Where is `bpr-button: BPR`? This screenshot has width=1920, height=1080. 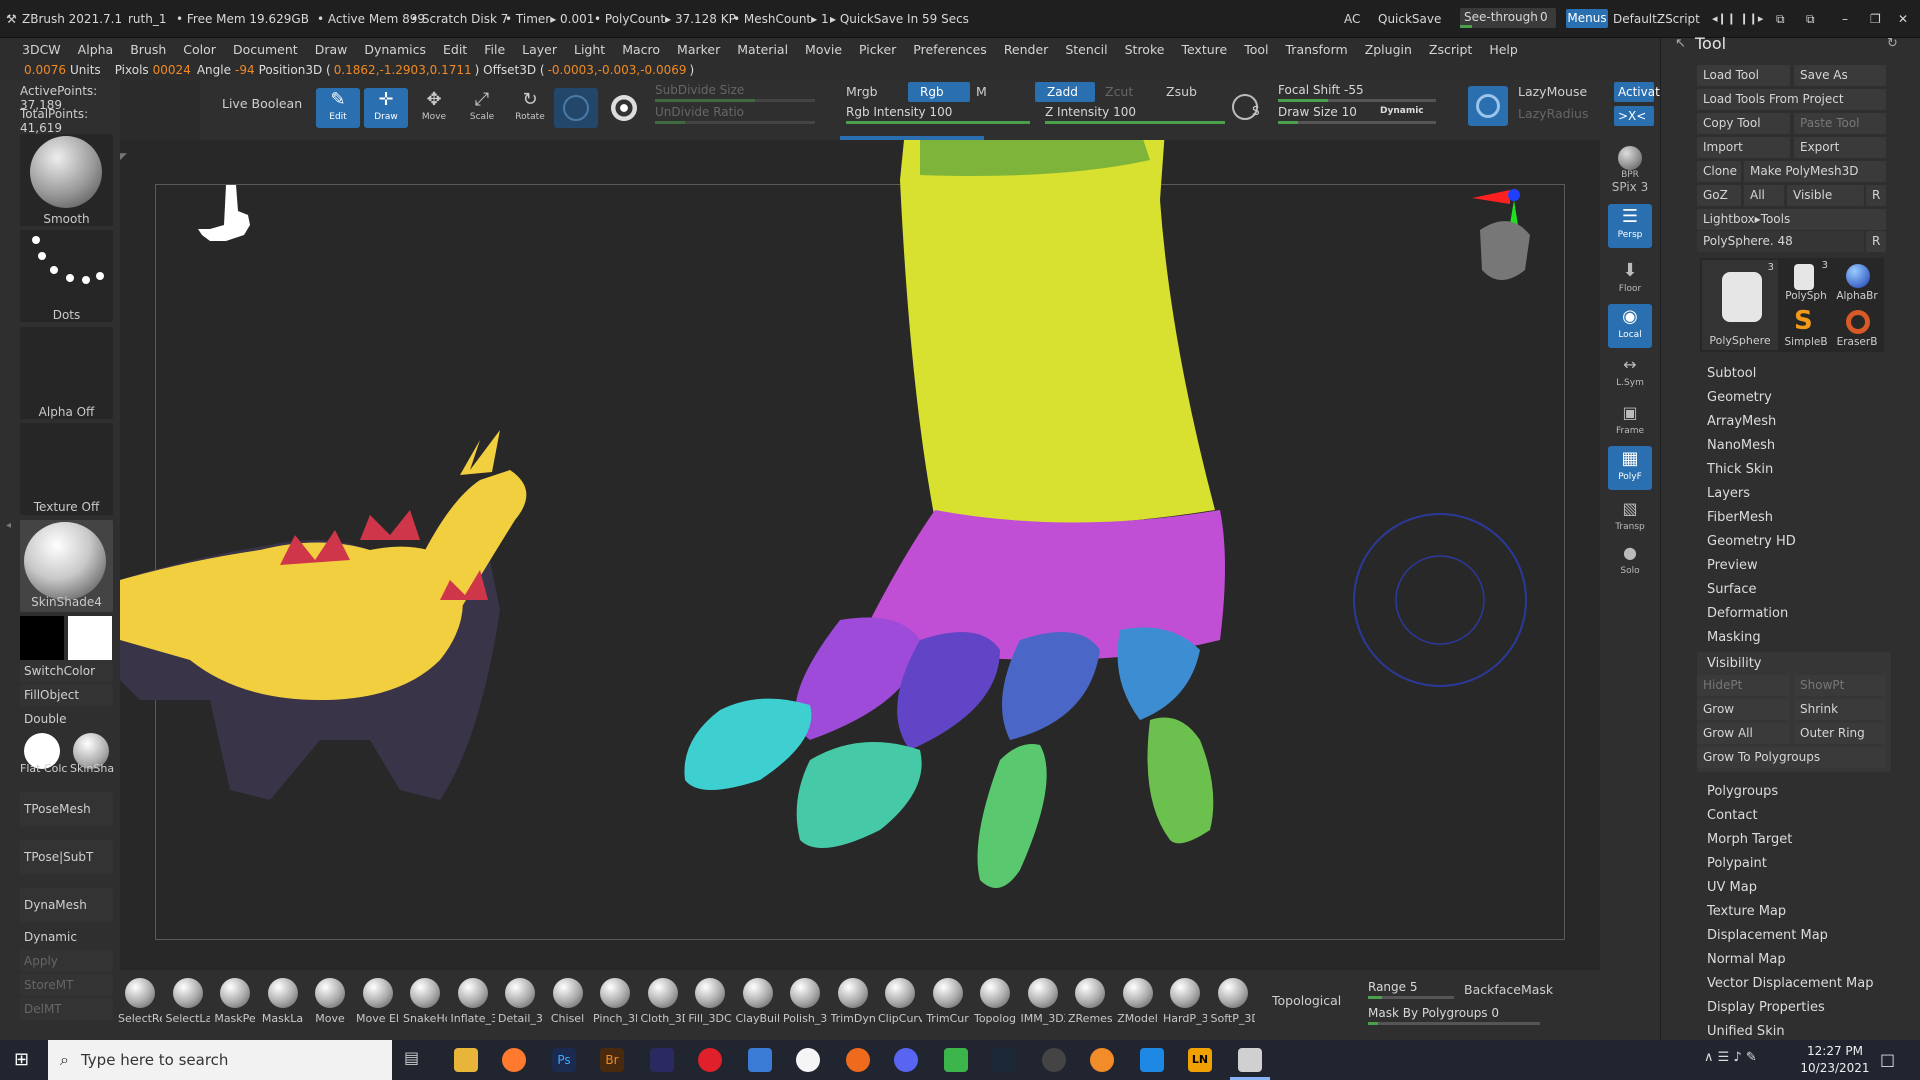 bpr-button: BPR is located at coordinates (1630, 162).